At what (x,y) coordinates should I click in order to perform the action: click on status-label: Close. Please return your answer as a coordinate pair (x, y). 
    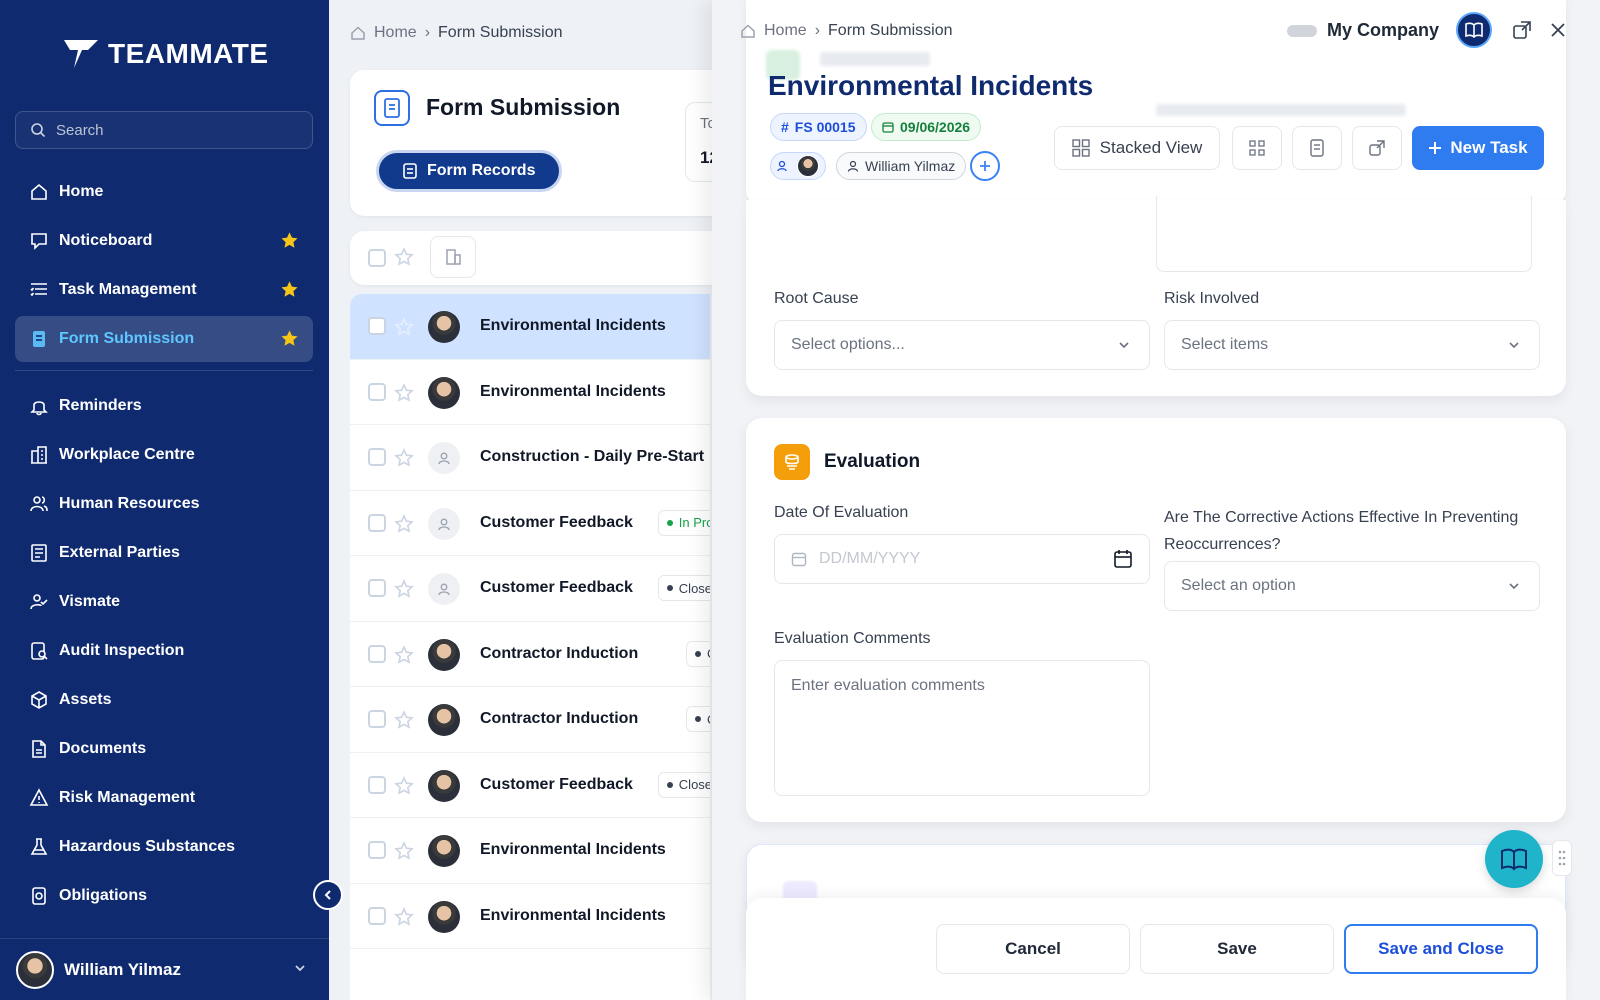
    Looking at the image, I should click on (708, 719).